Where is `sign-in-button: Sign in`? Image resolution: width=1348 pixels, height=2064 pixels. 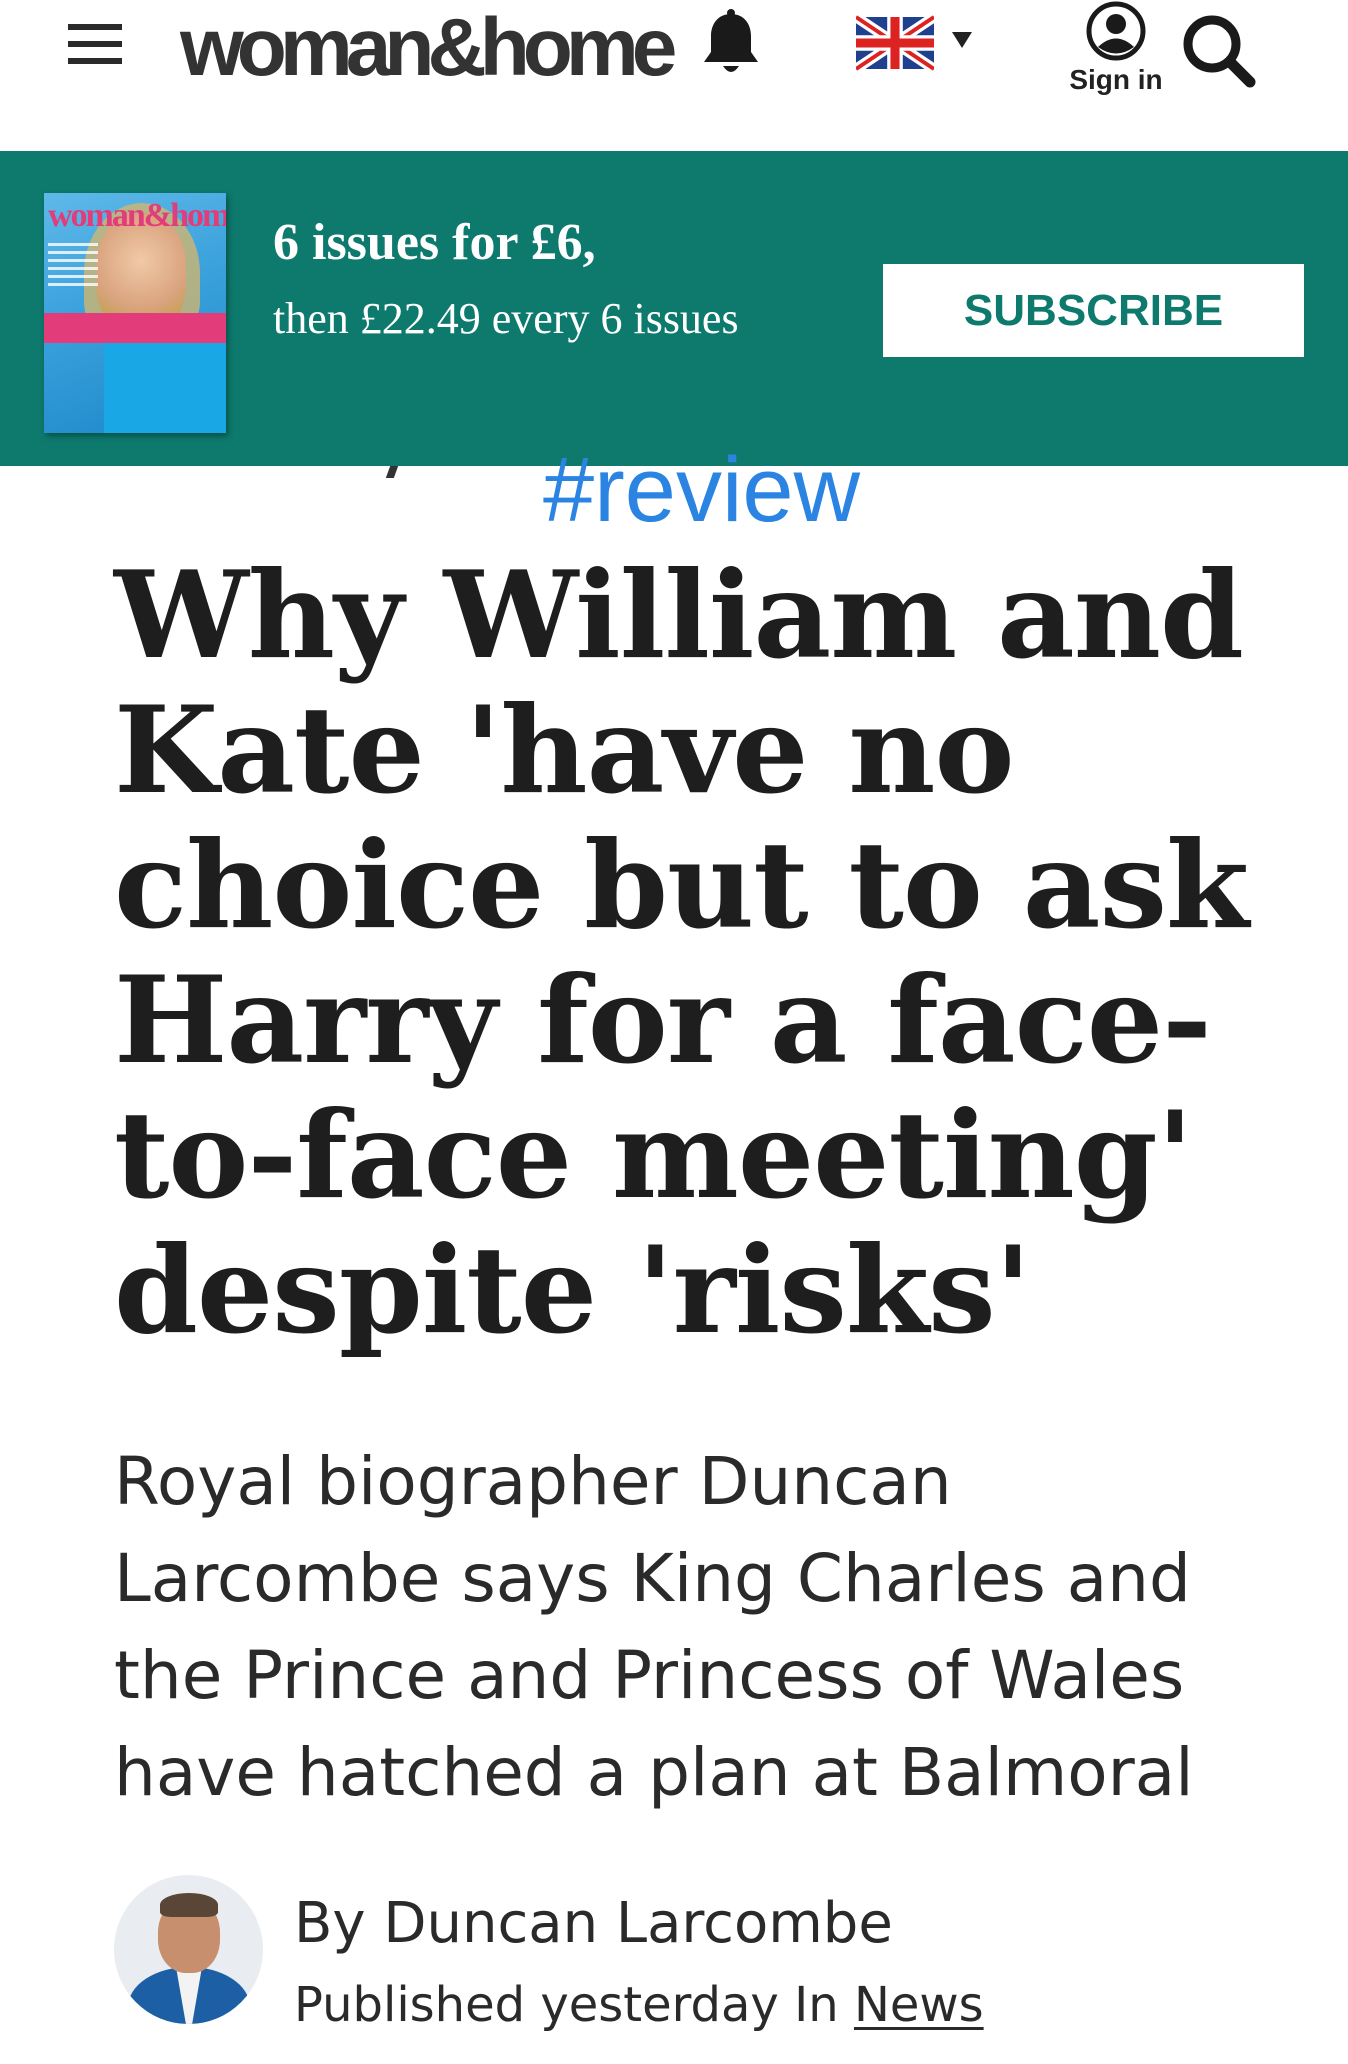
sign-in-button: Sign in is located at coordinates (1116, 50).